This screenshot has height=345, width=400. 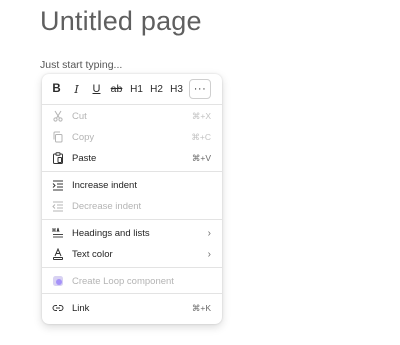 I want to click on indent-decrease-icon, so click(x=58, y=206).